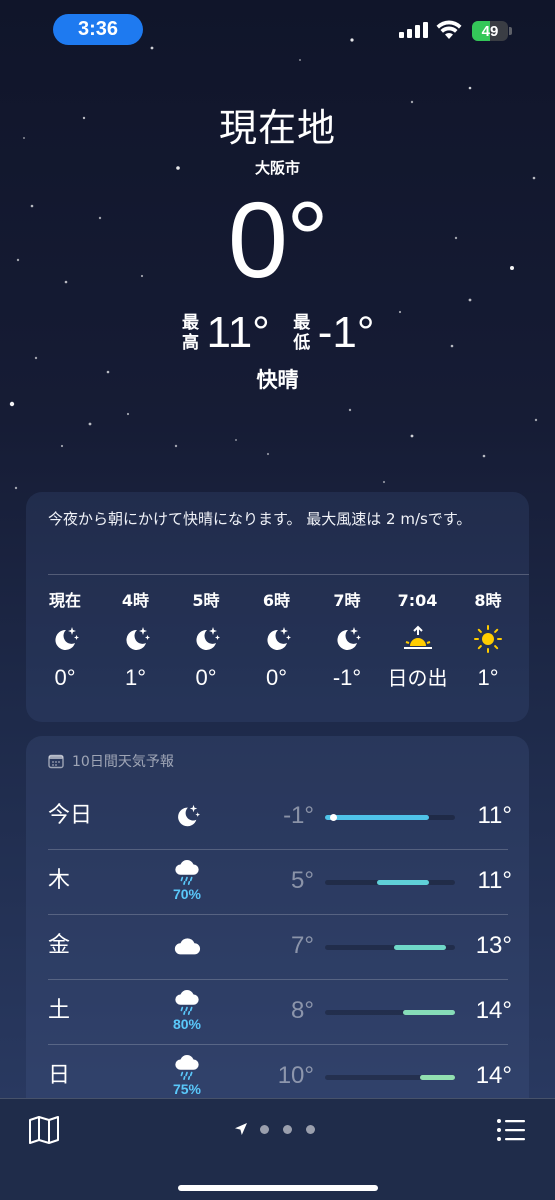 The height and width of the screenshot is (1200, 555). Describe the element at coordinates (449, 29) in the screenshot. I see `wifi-icon` at that location.